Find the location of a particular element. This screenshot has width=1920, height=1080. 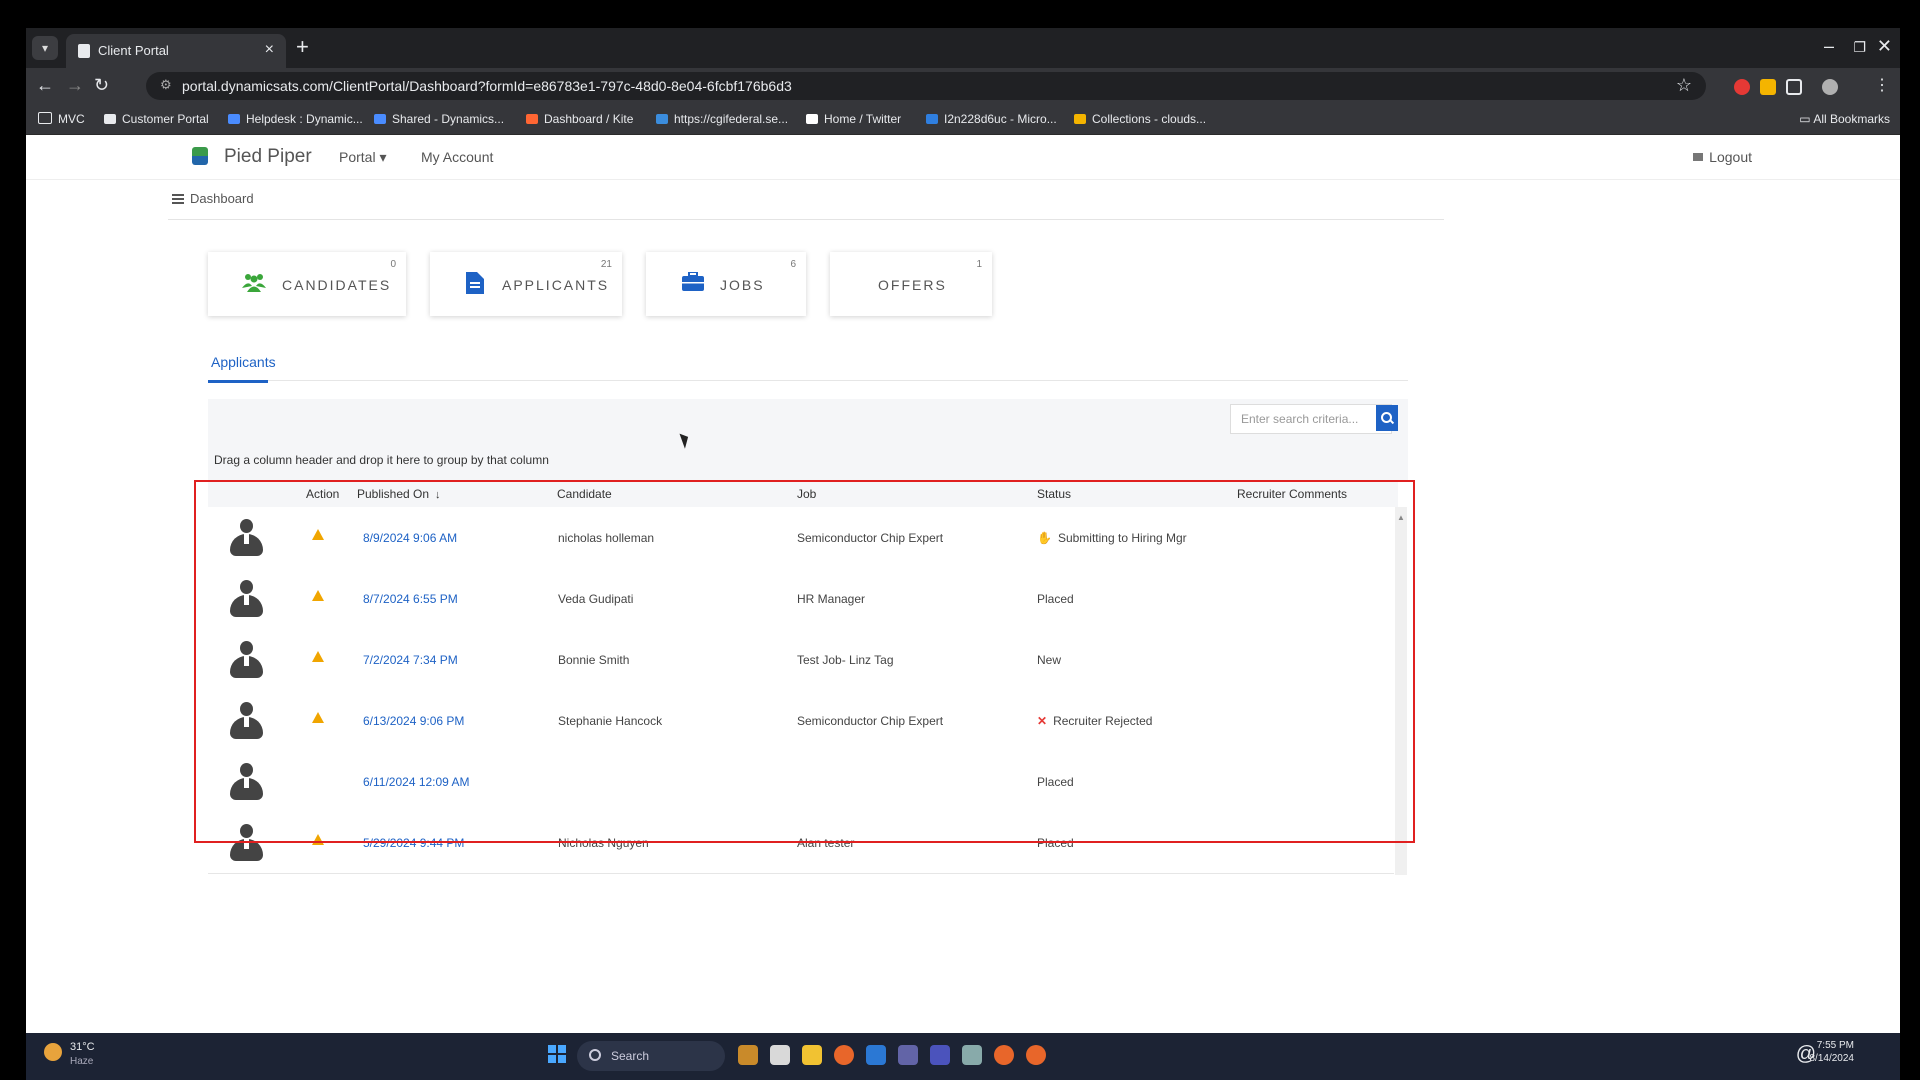

scroll-up-icon: ▲ is located at coordinates (1401, 517).